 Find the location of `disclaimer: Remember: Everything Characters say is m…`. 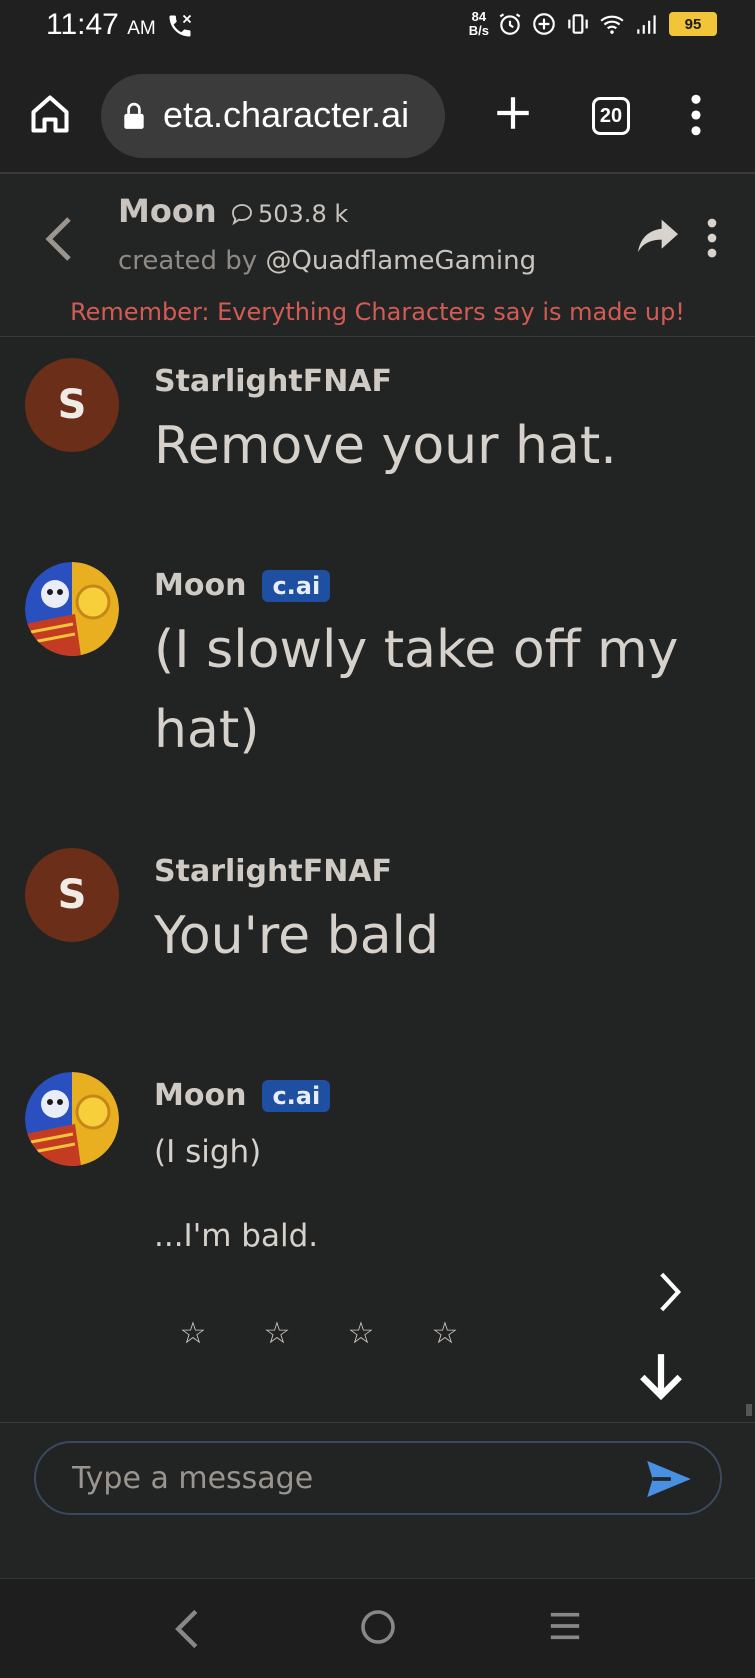

disclaimer: Remember: Everything Characters say is m… is located at coordinates (377, 312).